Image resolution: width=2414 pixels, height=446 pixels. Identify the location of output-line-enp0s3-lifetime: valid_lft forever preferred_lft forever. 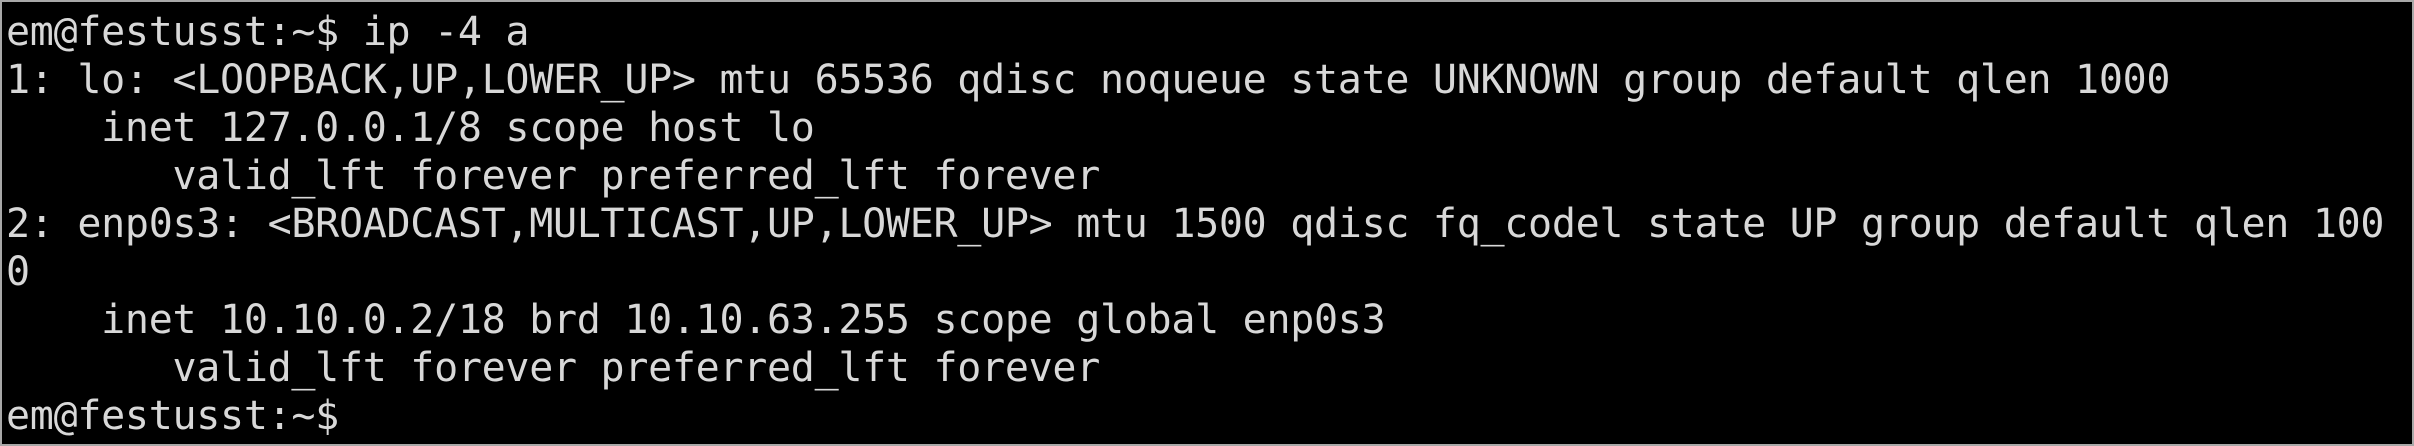
(553, 368).